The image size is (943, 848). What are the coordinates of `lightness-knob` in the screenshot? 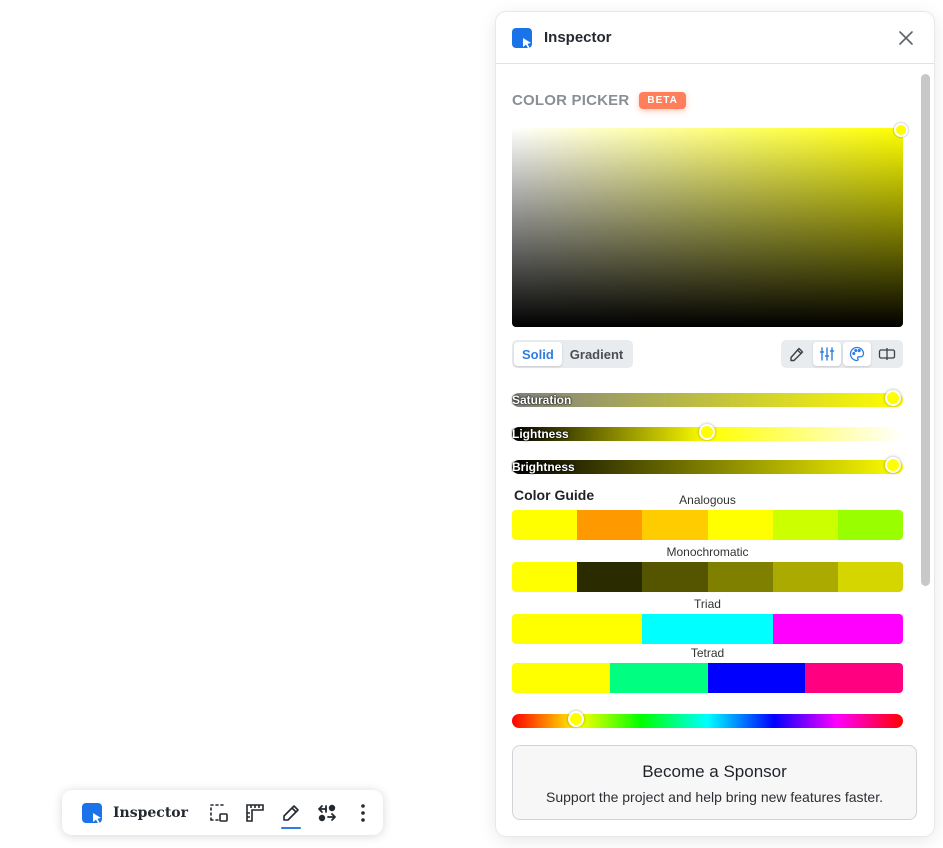 It's located at (706, 432).